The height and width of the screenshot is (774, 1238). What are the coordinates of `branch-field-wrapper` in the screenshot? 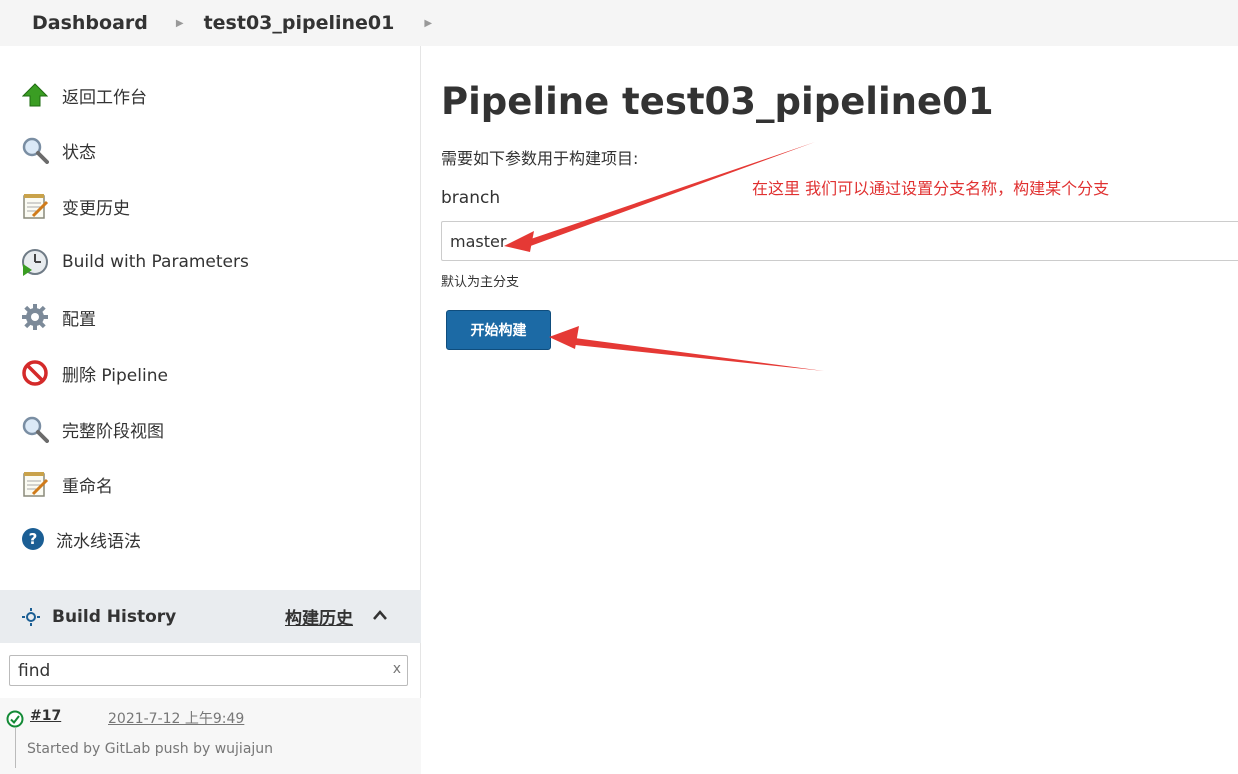 It's located at (839, 241).